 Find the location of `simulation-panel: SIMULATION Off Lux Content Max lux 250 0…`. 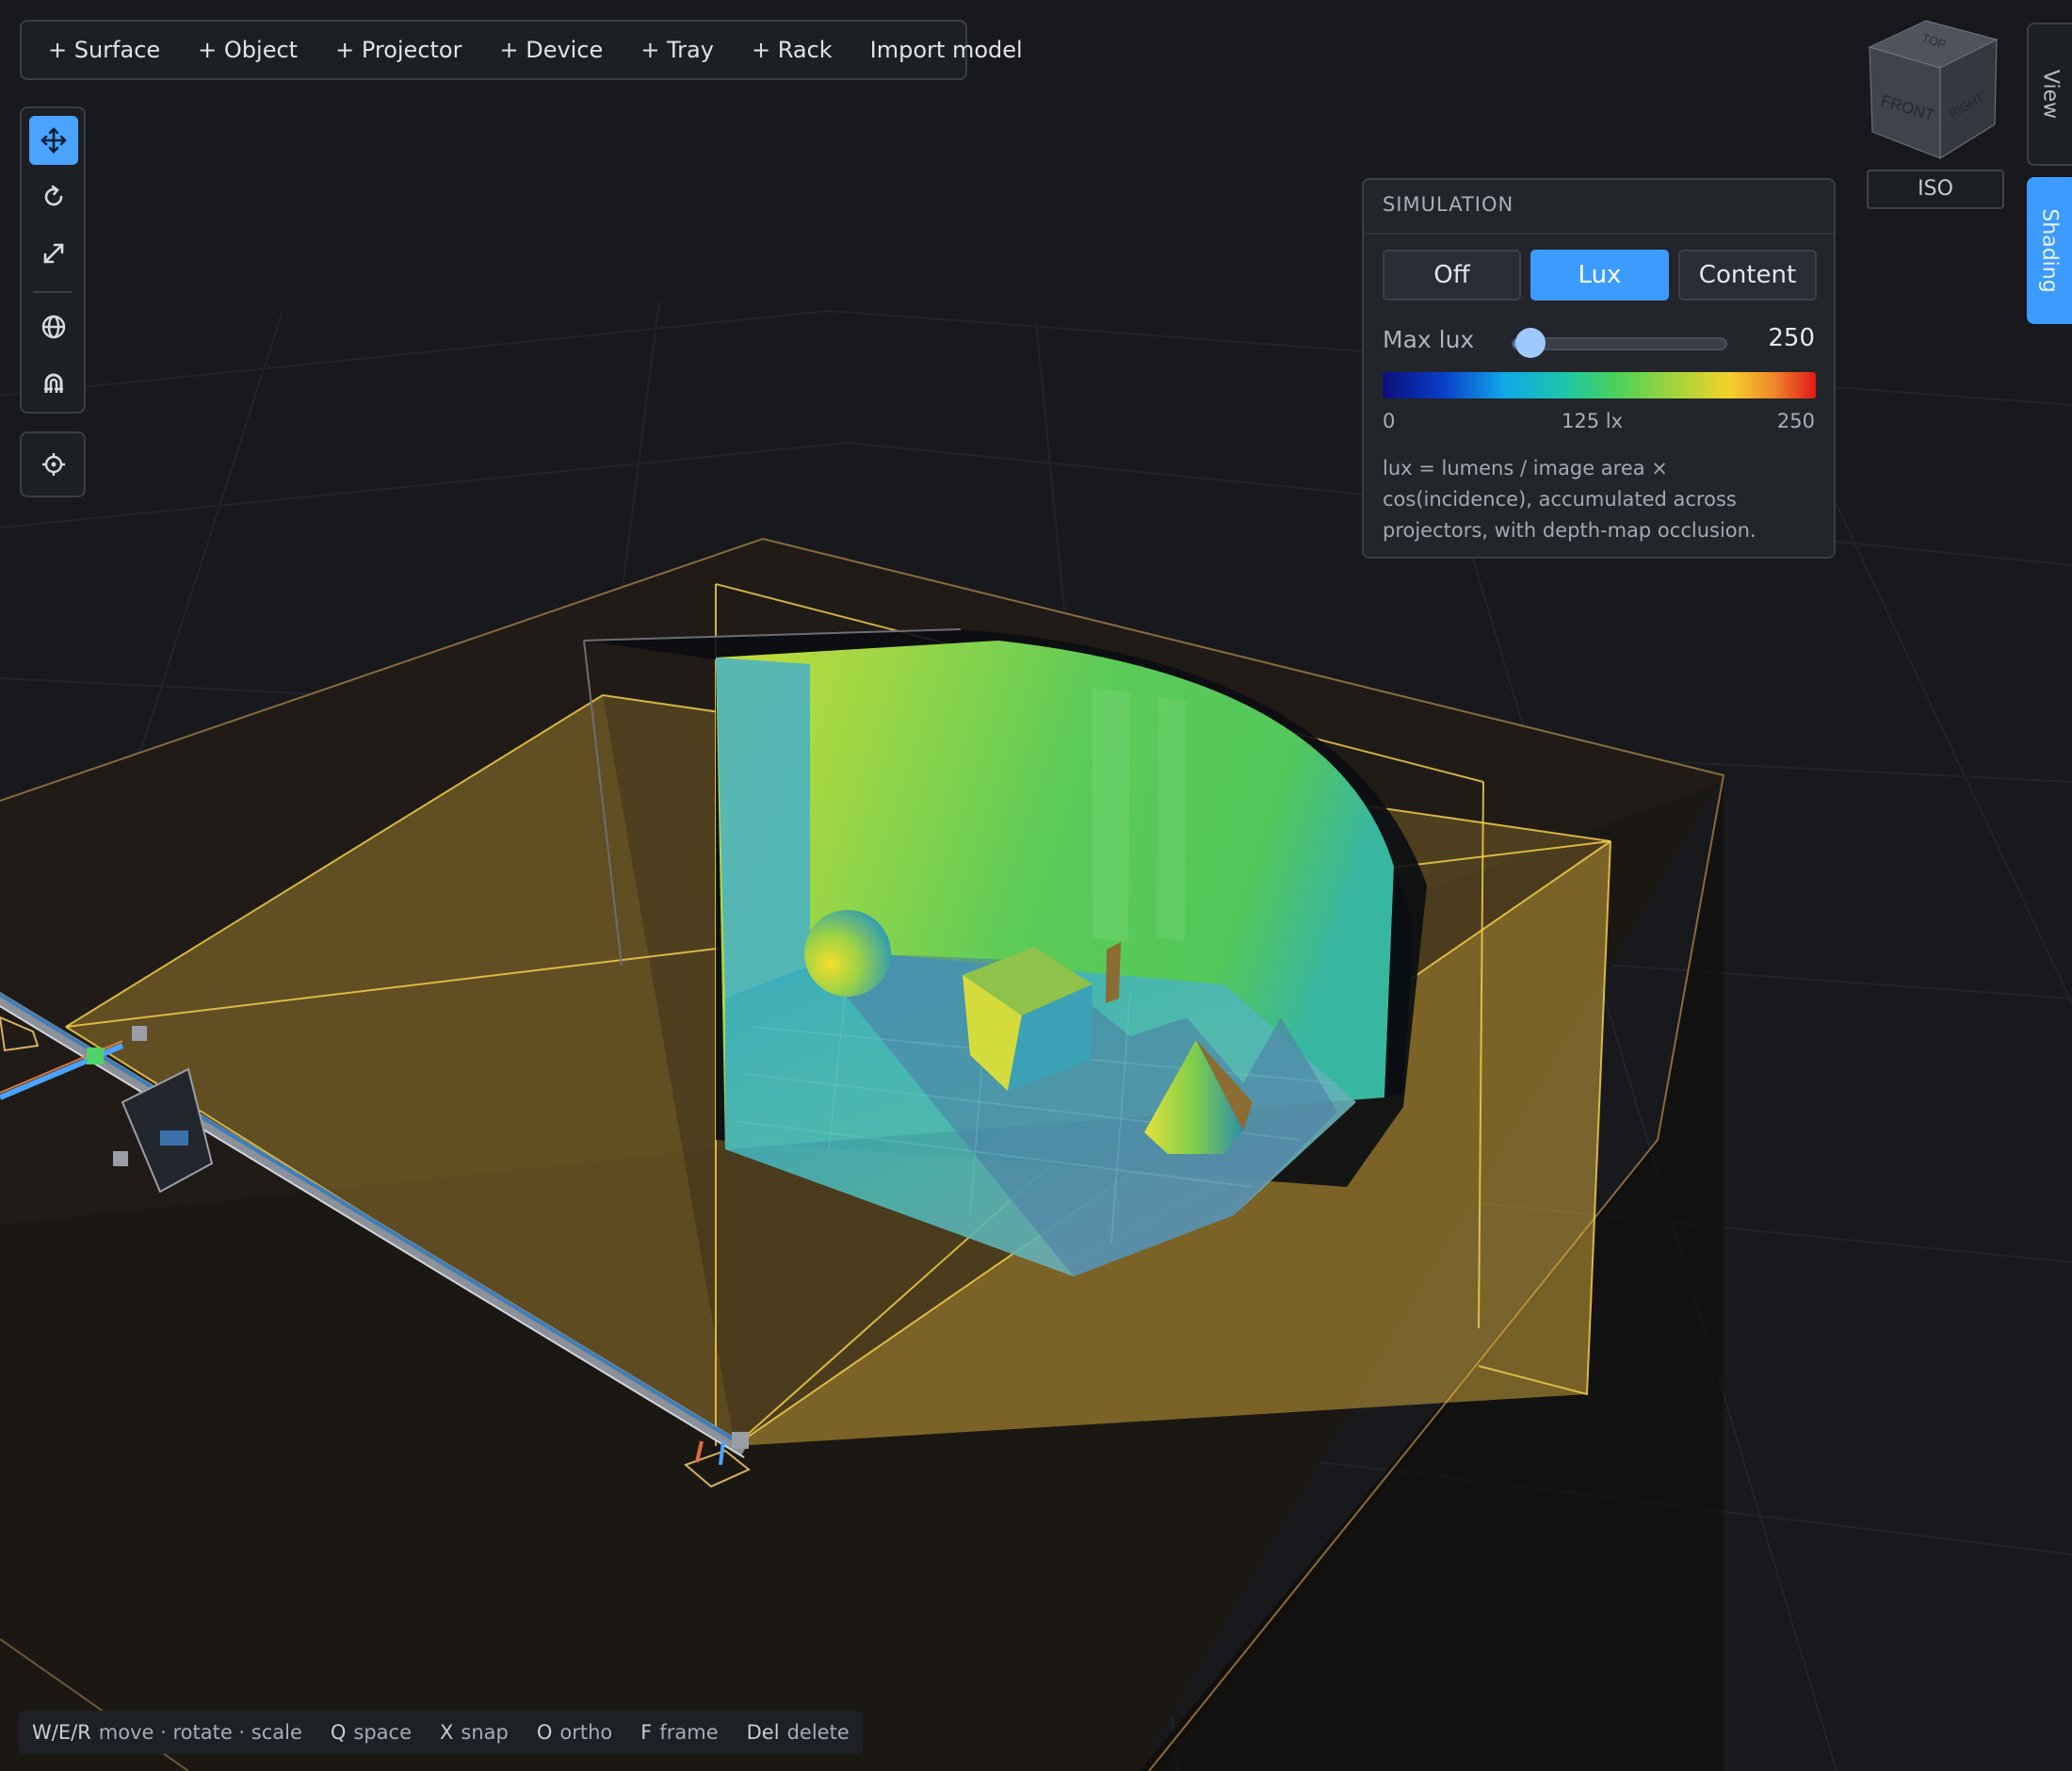

simulation-panel: SIMULATION Off Lux Content Max lux 250 0… is located at coordinates (1599, 368).